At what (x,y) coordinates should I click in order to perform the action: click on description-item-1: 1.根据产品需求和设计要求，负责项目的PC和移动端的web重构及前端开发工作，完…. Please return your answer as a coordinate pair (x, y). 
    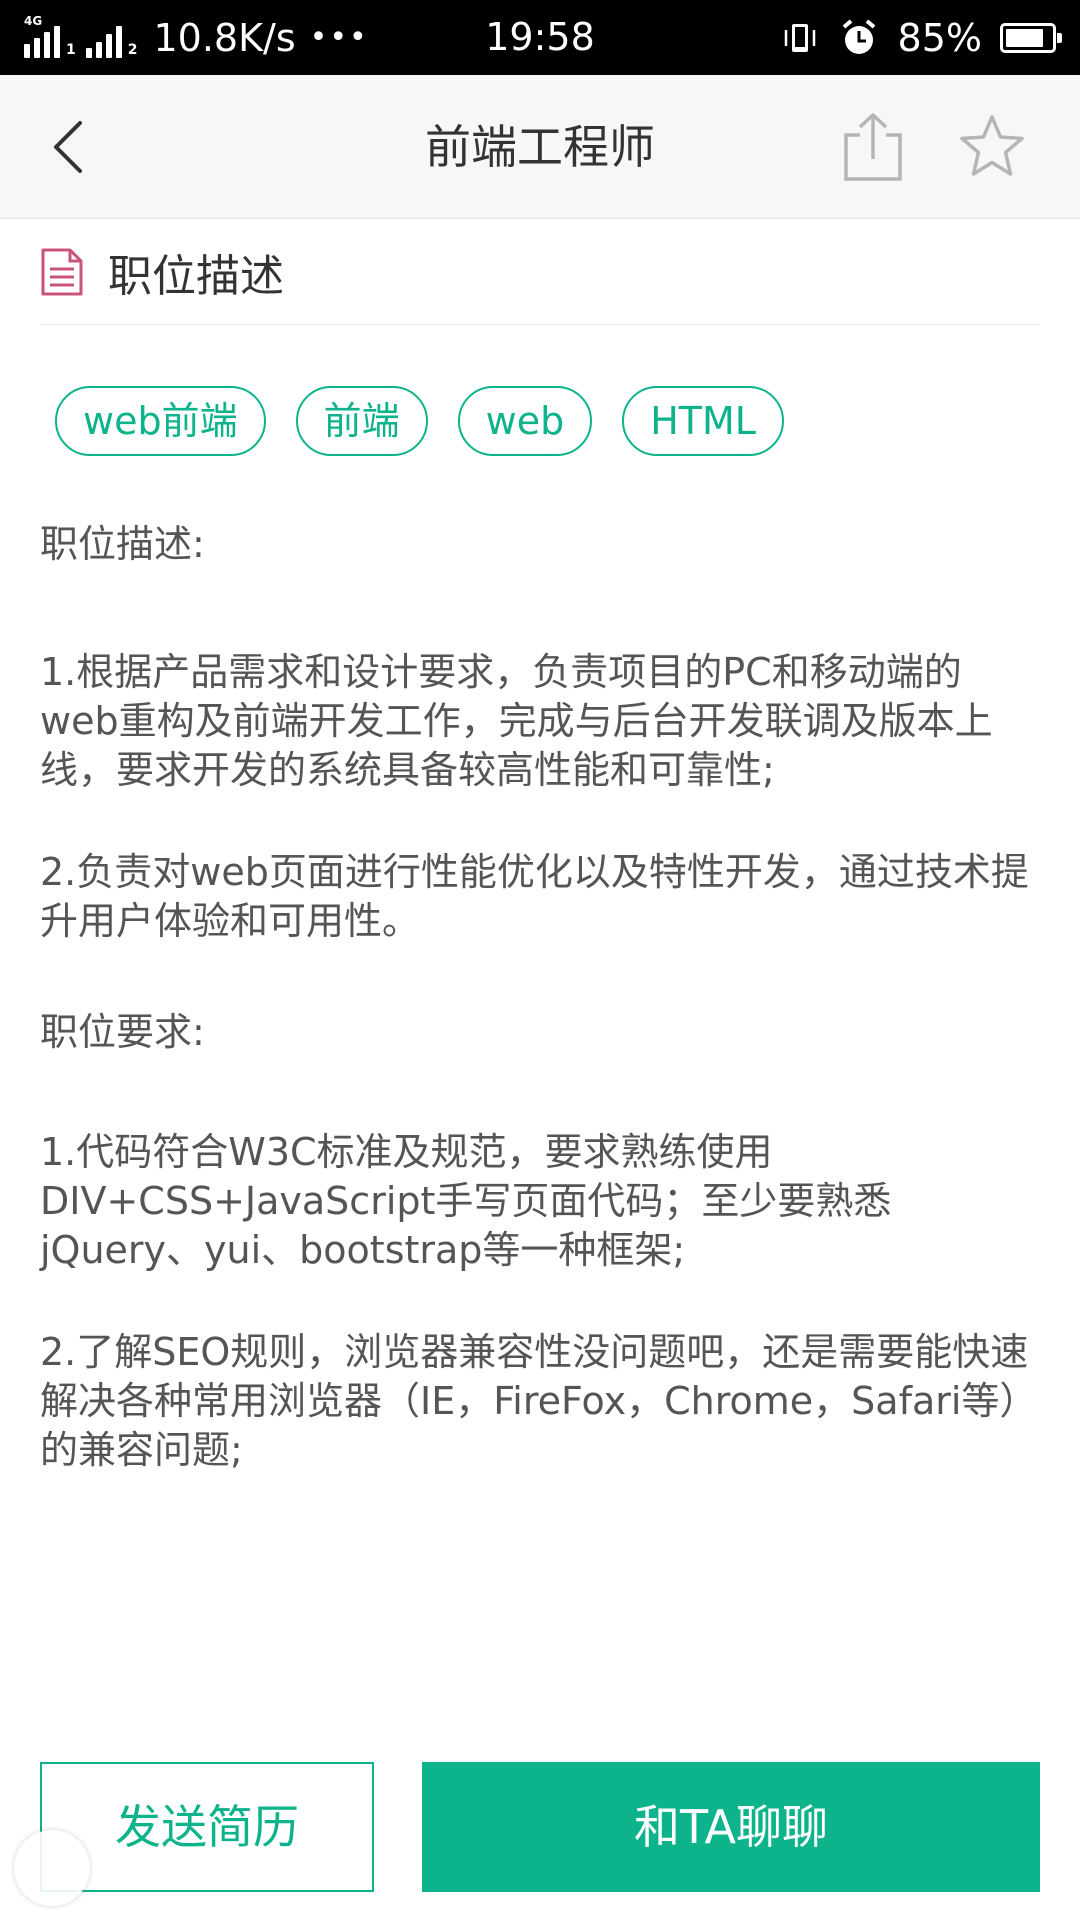
    Looking at the image, I should click on (516, 721).